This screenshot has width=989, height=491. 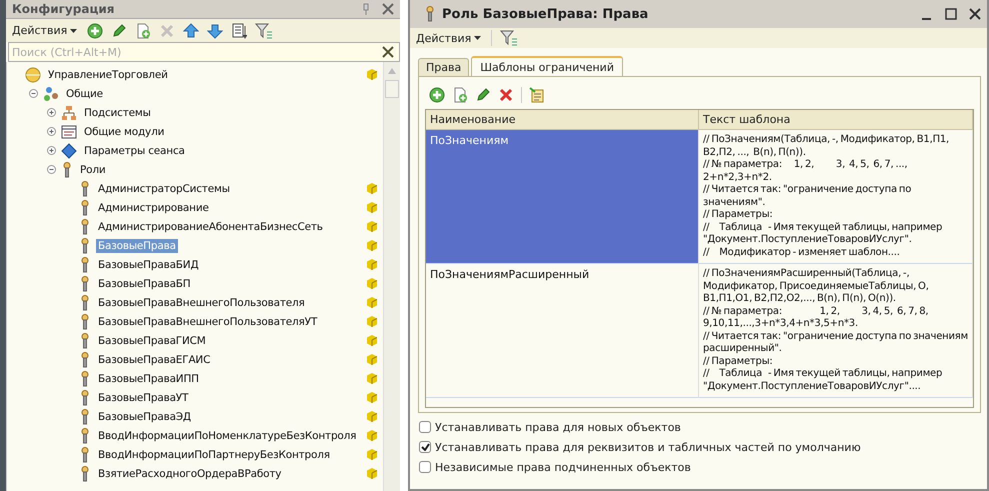 What do you see at coordinates (191, 30) in the screenshot?
I see `arrow-up-icon` at bounding box center [191, 30].